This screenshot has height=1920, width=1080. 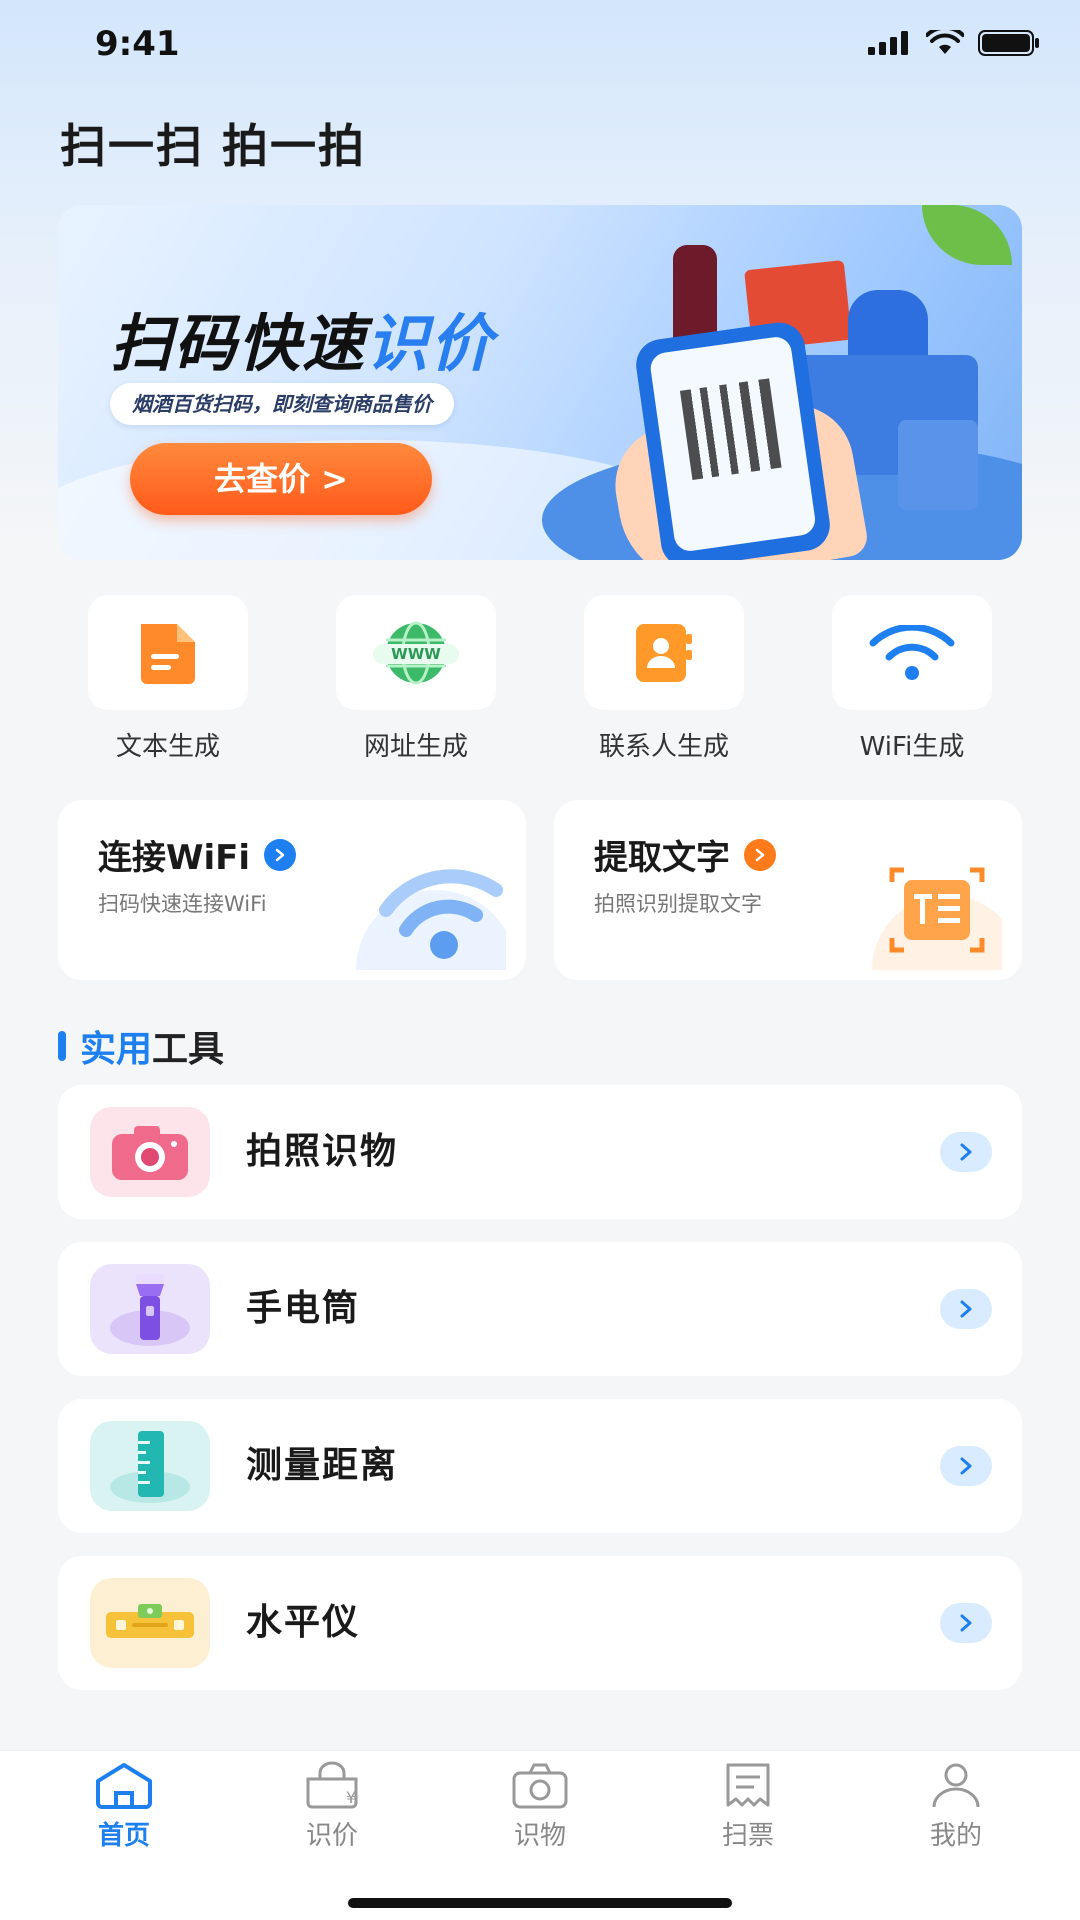 What do you see at coordinates (124, 1786) in the screenshot?
I see `home-icon` at bounding box center [124, 1786].